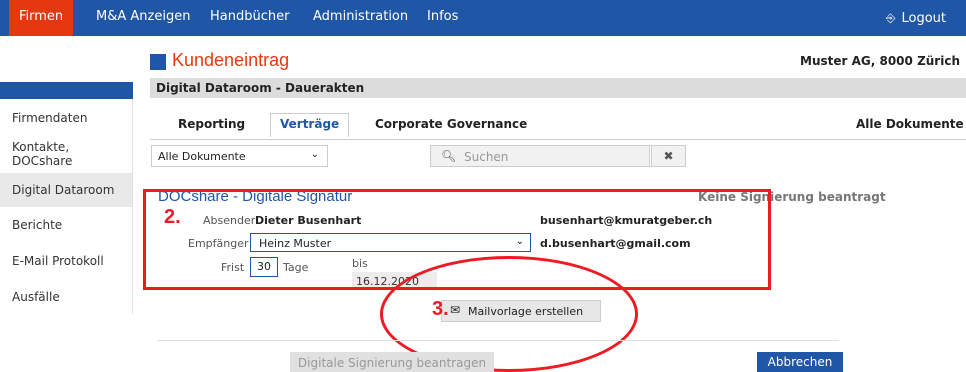  I want to click on nav-handbuecher-label: Handbücher, so click(250, 16).